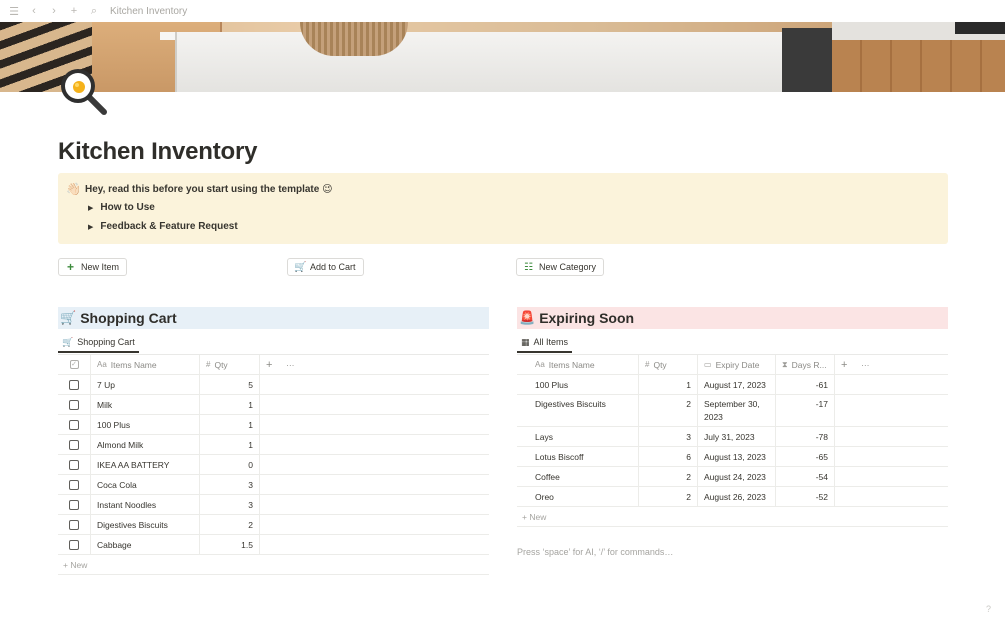 The height and width of the screenshot is (628, 1005). Describe the element at coordinates (273, 425) in the screenshot. I see `table-row: 100 Plus 1` at that location.